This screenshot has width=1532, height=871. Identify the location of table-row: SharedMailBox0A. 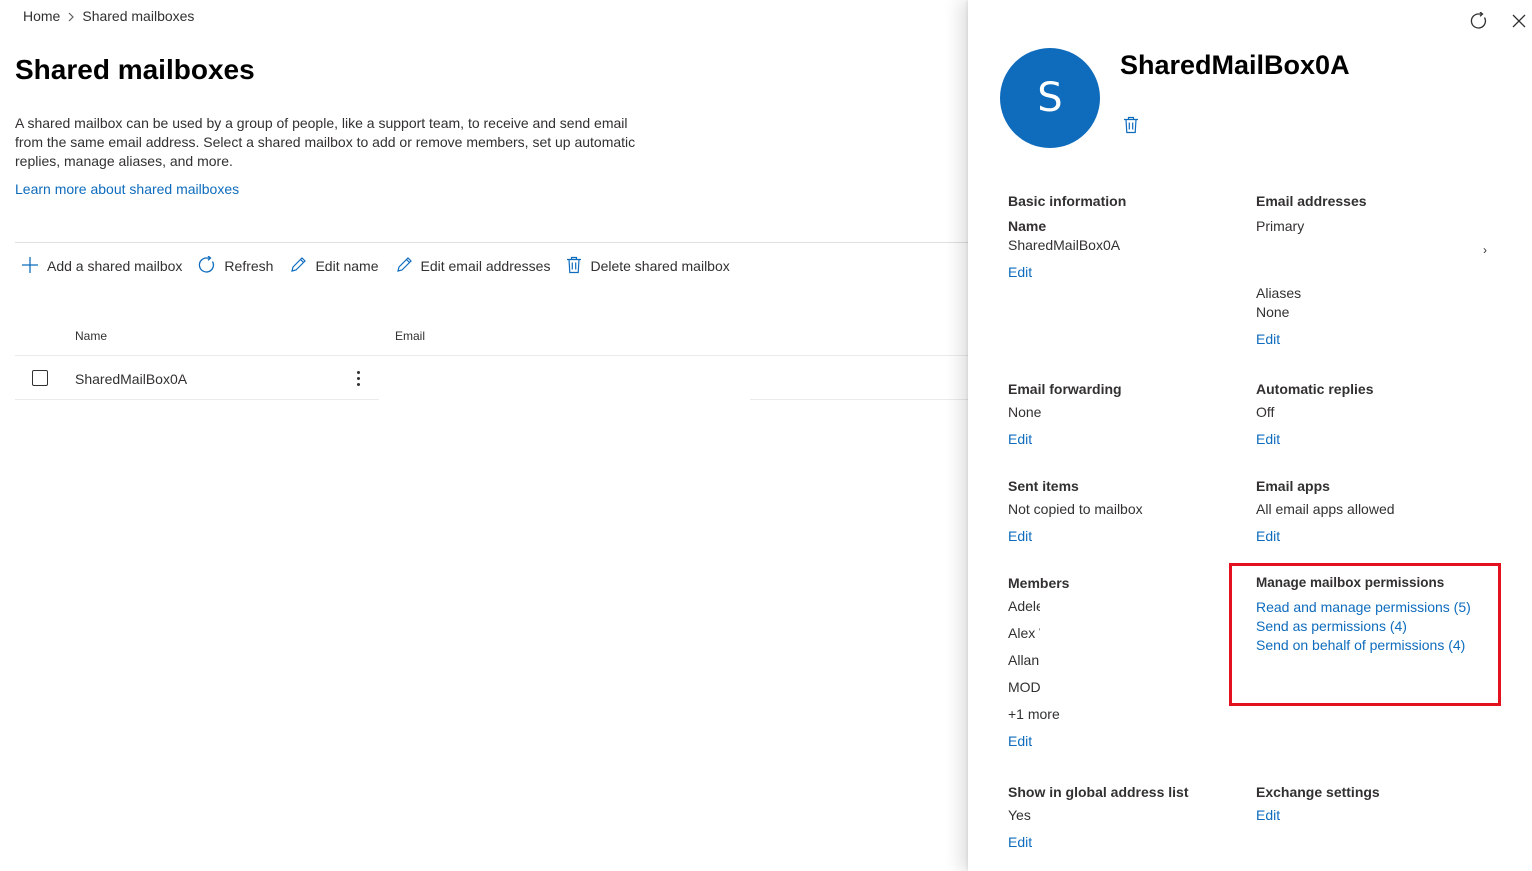
(197, 378).